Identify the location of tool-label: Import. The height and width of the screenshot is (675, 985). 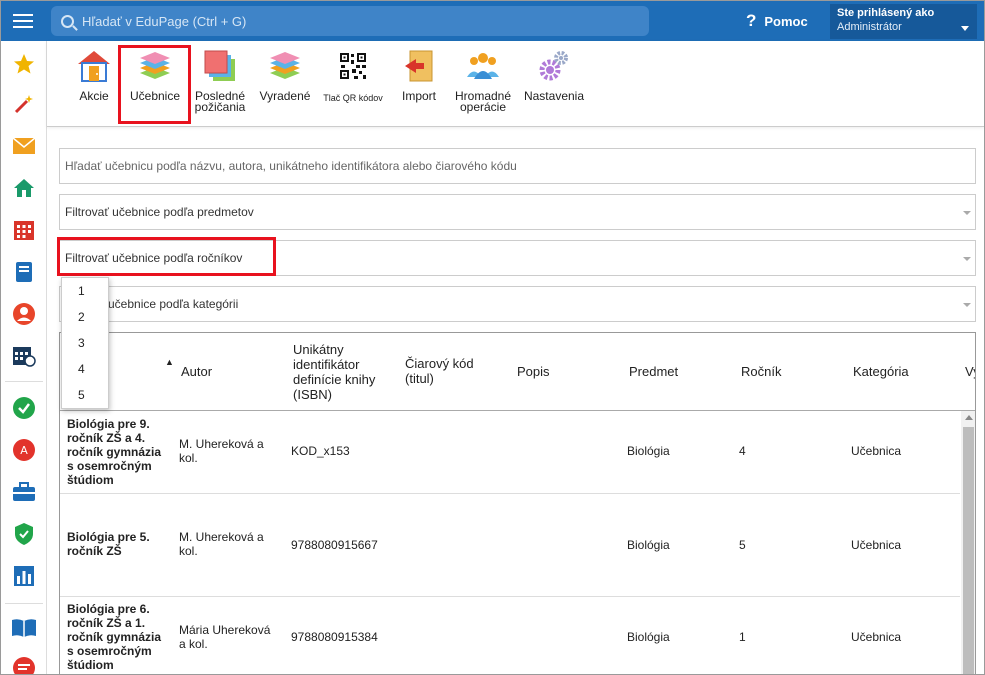
(418, 96).